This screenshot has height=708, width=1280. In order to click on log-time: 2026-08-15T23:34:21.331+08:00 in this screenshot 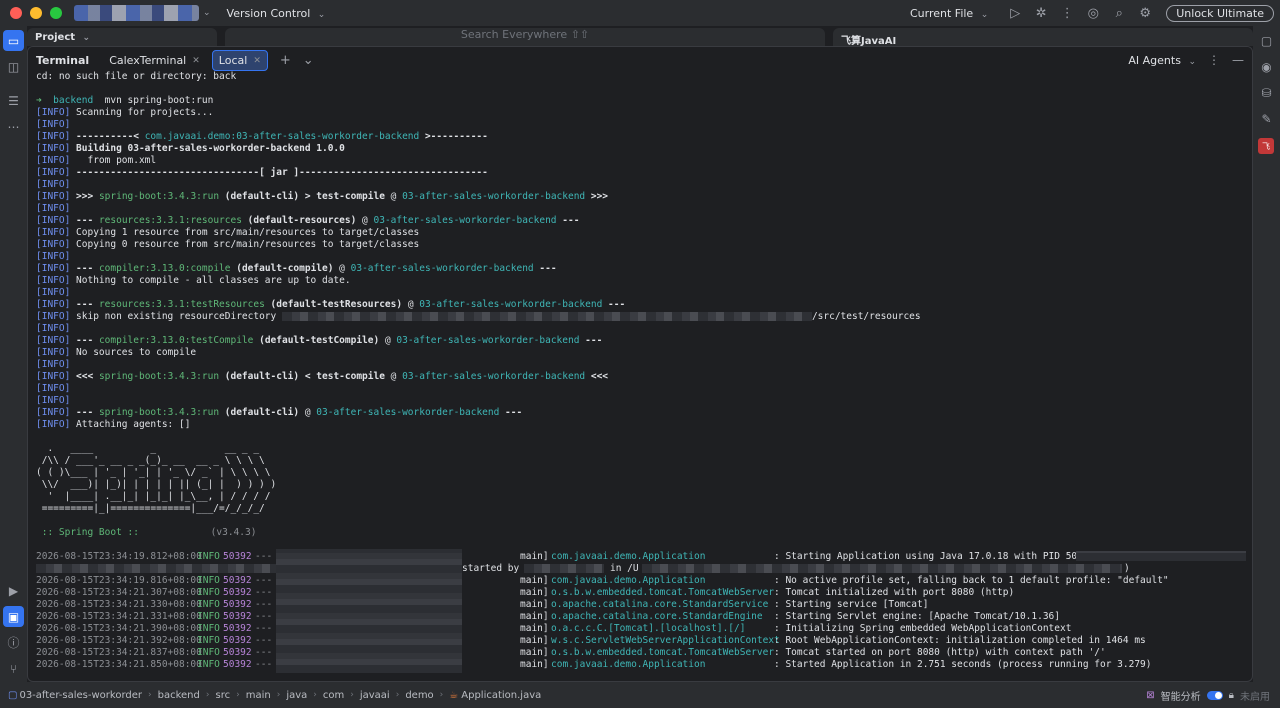, I will do `click(119, 616)`.